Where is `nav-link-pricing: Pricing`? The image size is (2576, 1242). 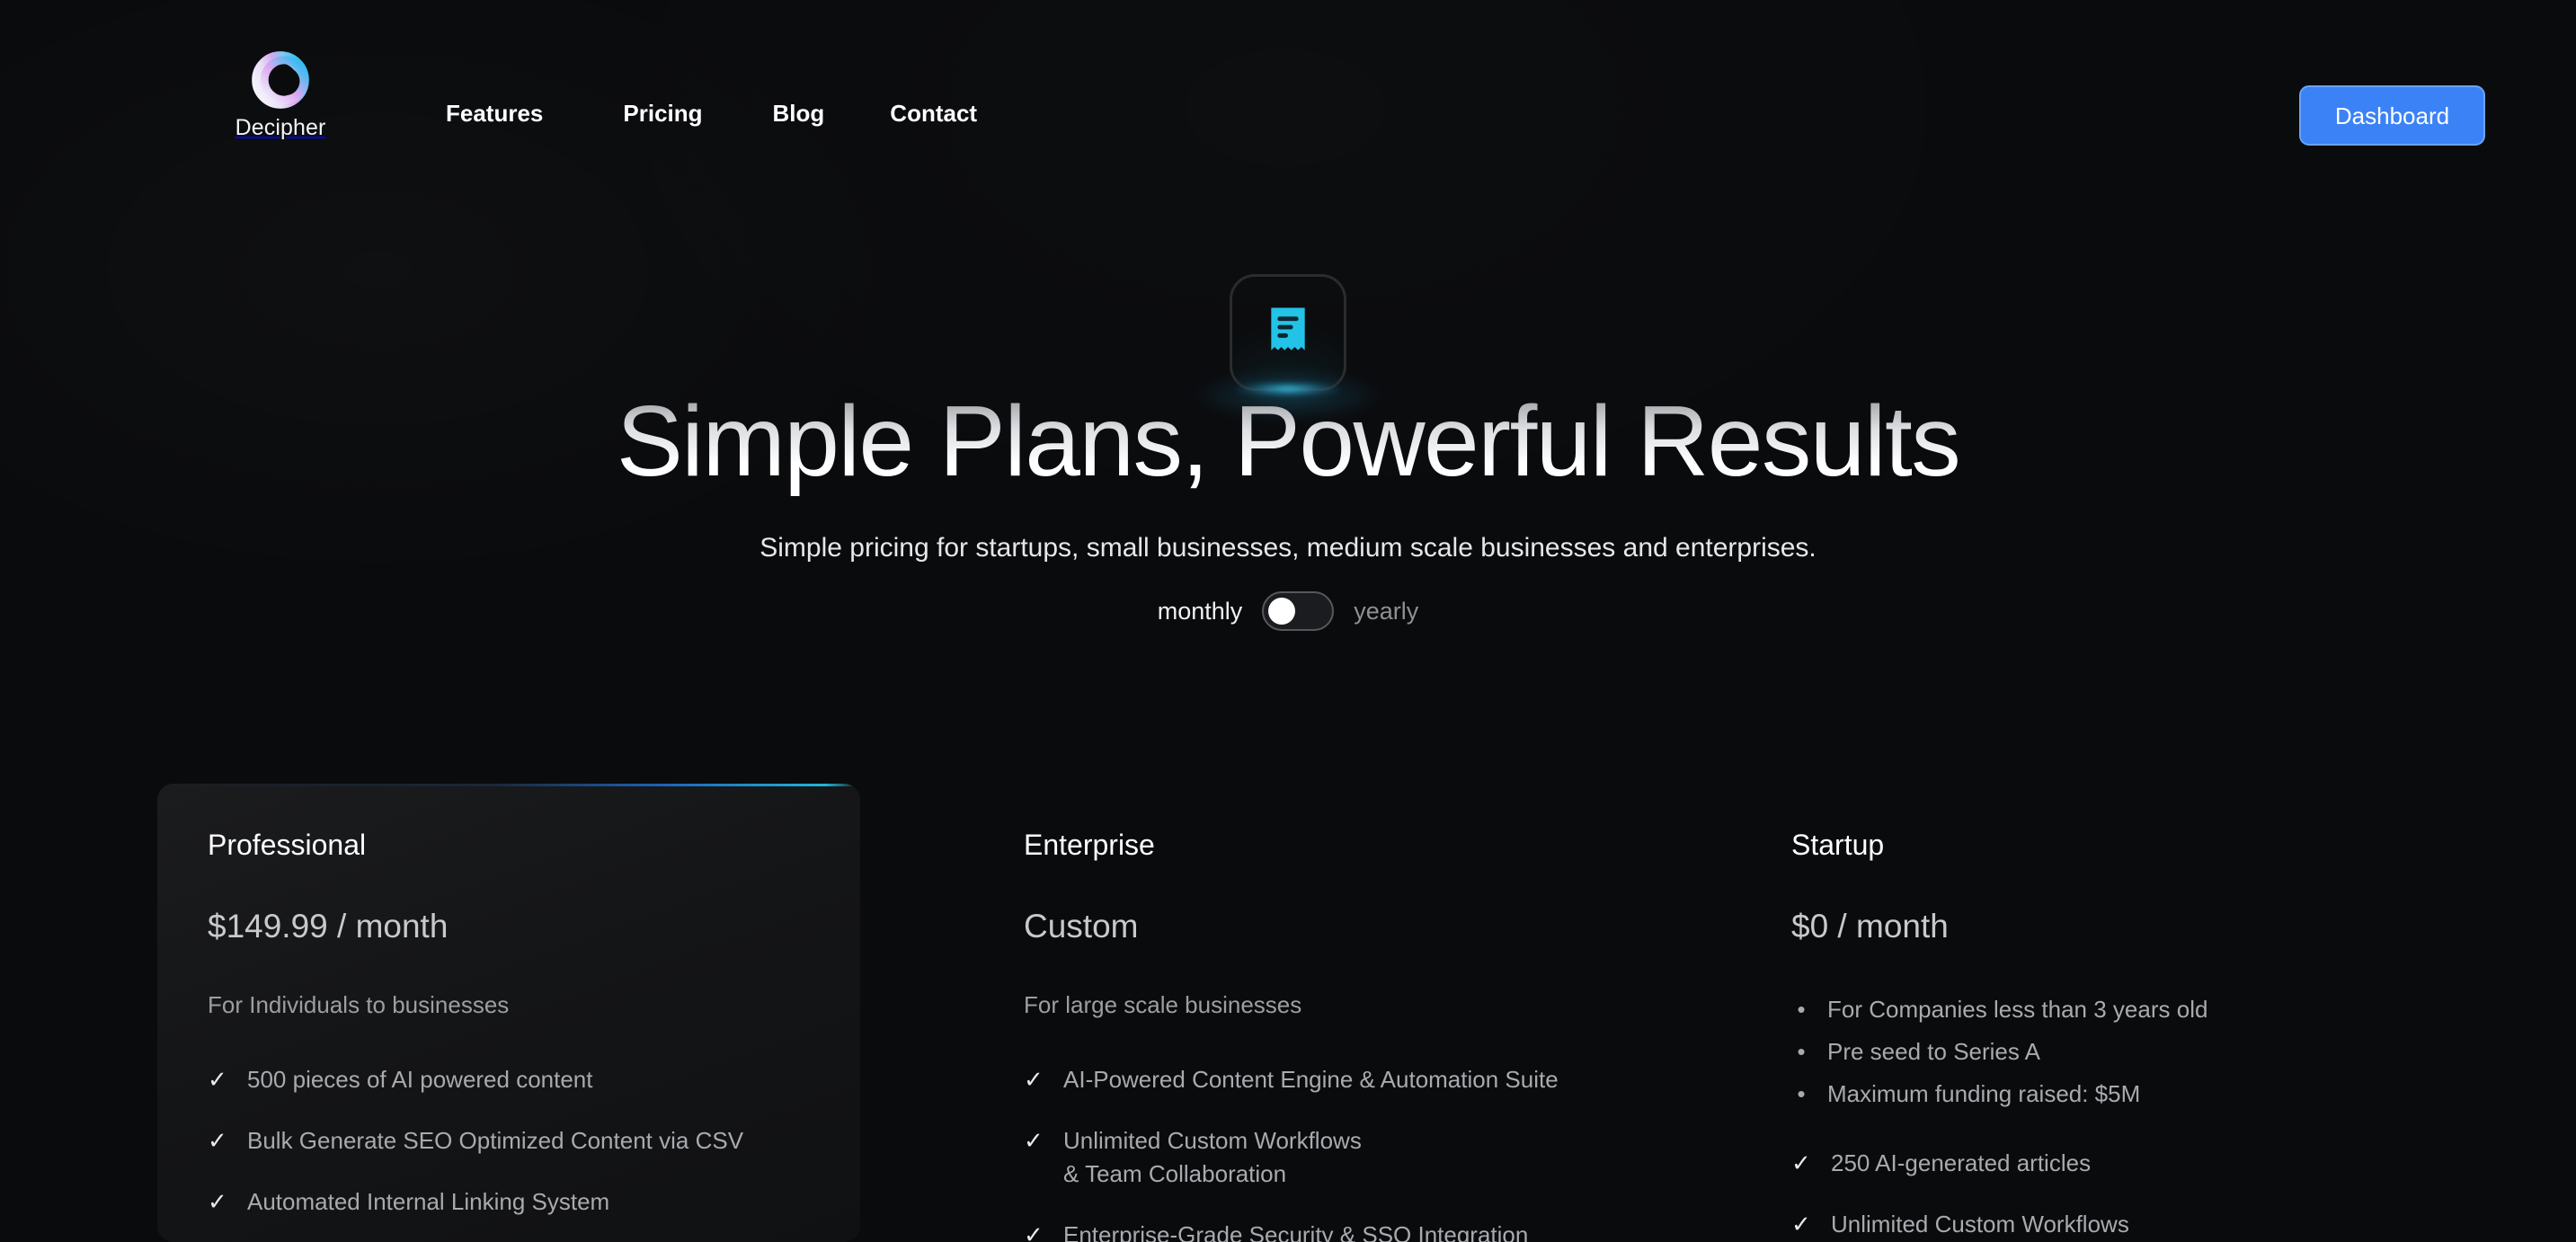
nav-link-pricing: Pricing is located at coordinates (662, 114).